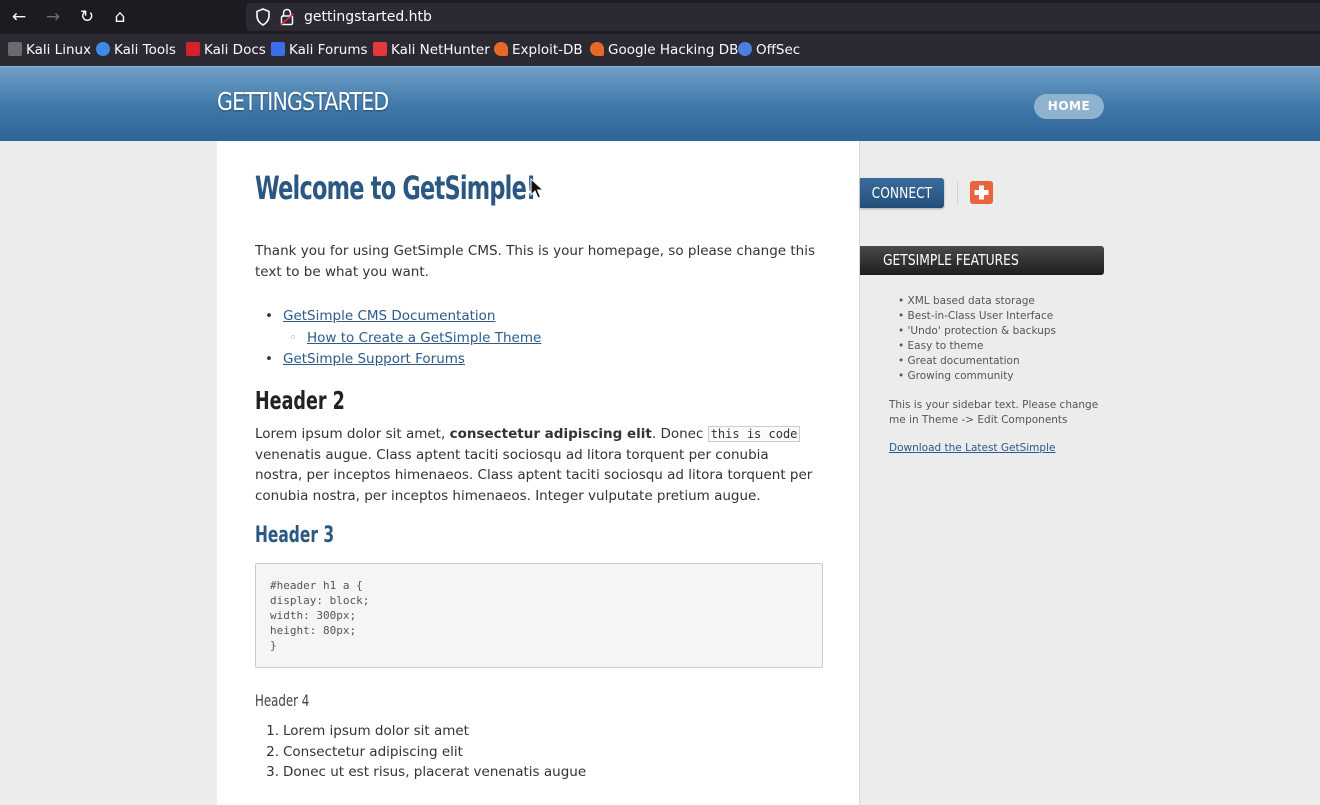 Image resolution: width=1320 pixels, height=805 pixels. I want to click on bookmark-kali-forums: Kali Forums, so click(319, 50).